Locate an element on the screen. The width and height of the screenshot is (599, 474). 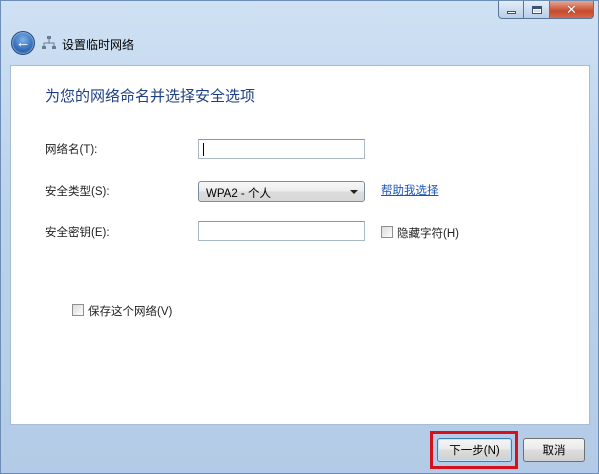
wizard-title: 设置临时网络 is located at coordinates (98, 45).